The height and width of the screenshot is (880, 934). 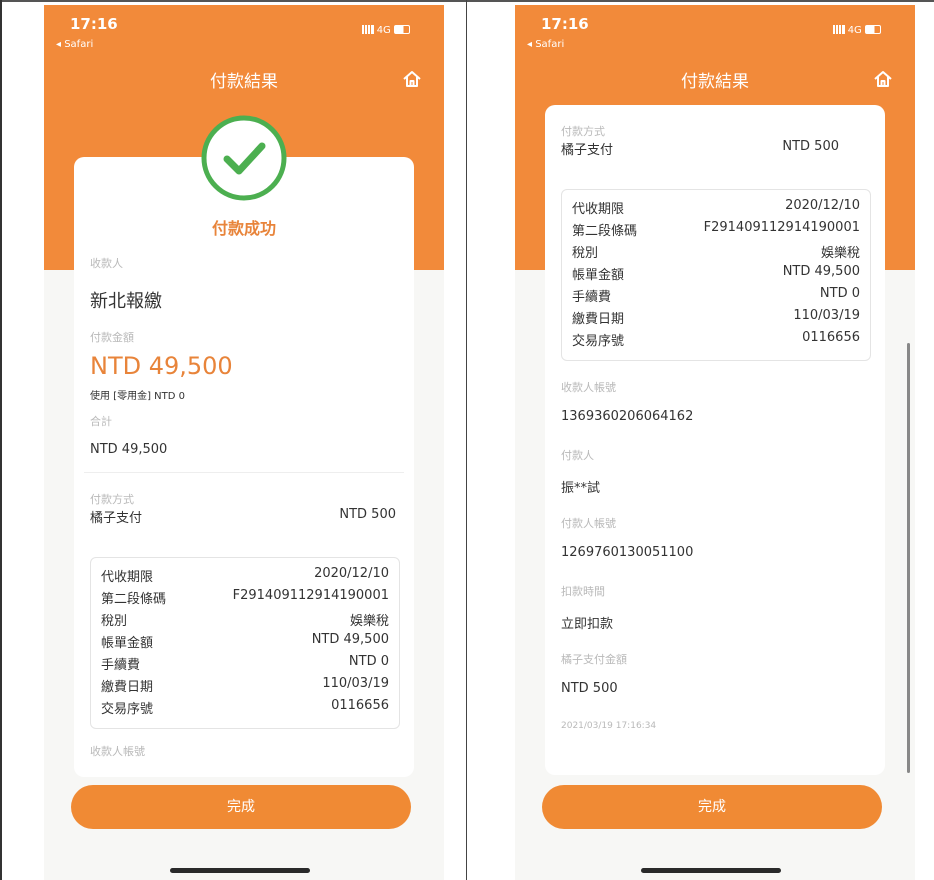 What do you see at coordinates (244, 158) in the screenshot?
I see `check-circle-icon` at bounding box center [244, 158].